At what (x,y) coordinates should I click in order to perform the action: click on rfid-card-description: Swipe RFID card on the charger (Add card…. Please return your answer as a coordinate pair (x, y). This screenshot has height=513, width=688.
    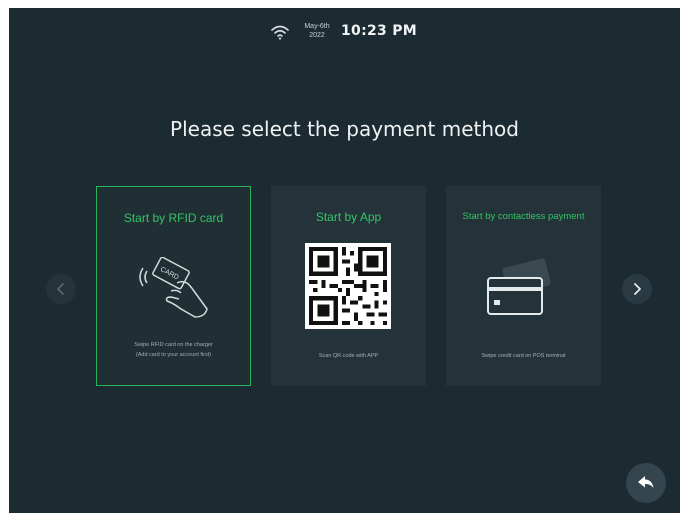
    Looking at the image, I should click on (173, 350).